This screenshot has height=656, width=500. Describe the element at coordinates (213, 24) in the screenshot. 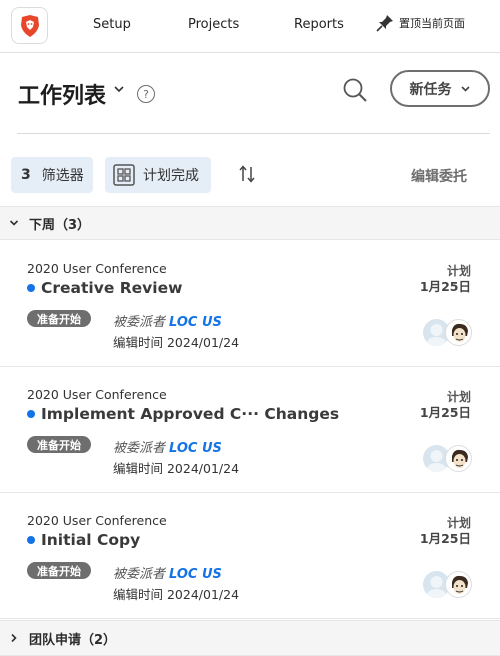

I see `nav-projects: Projects` at that location.